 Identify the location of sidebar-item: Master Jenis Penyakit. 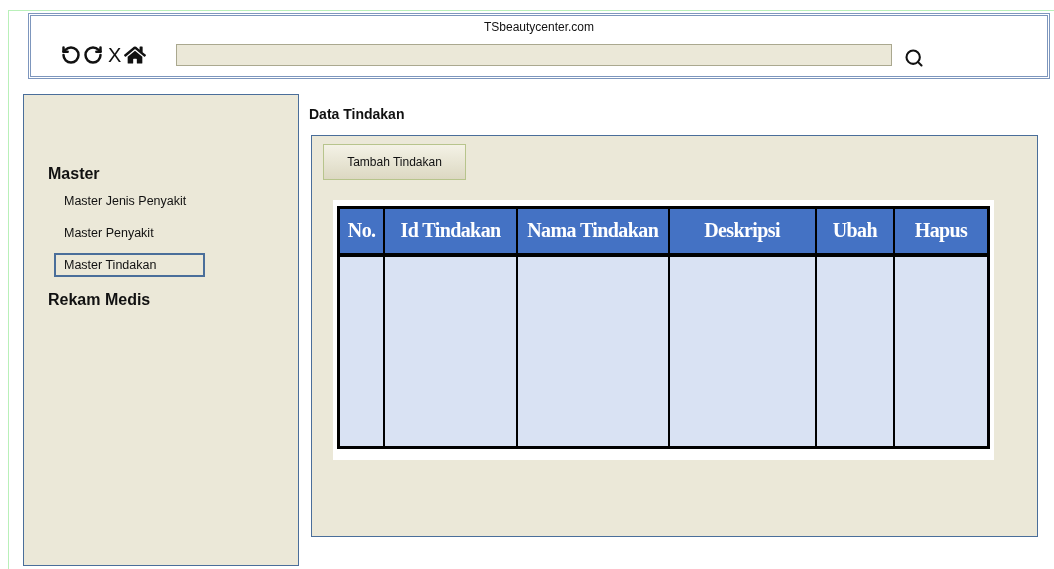
(129, 201).